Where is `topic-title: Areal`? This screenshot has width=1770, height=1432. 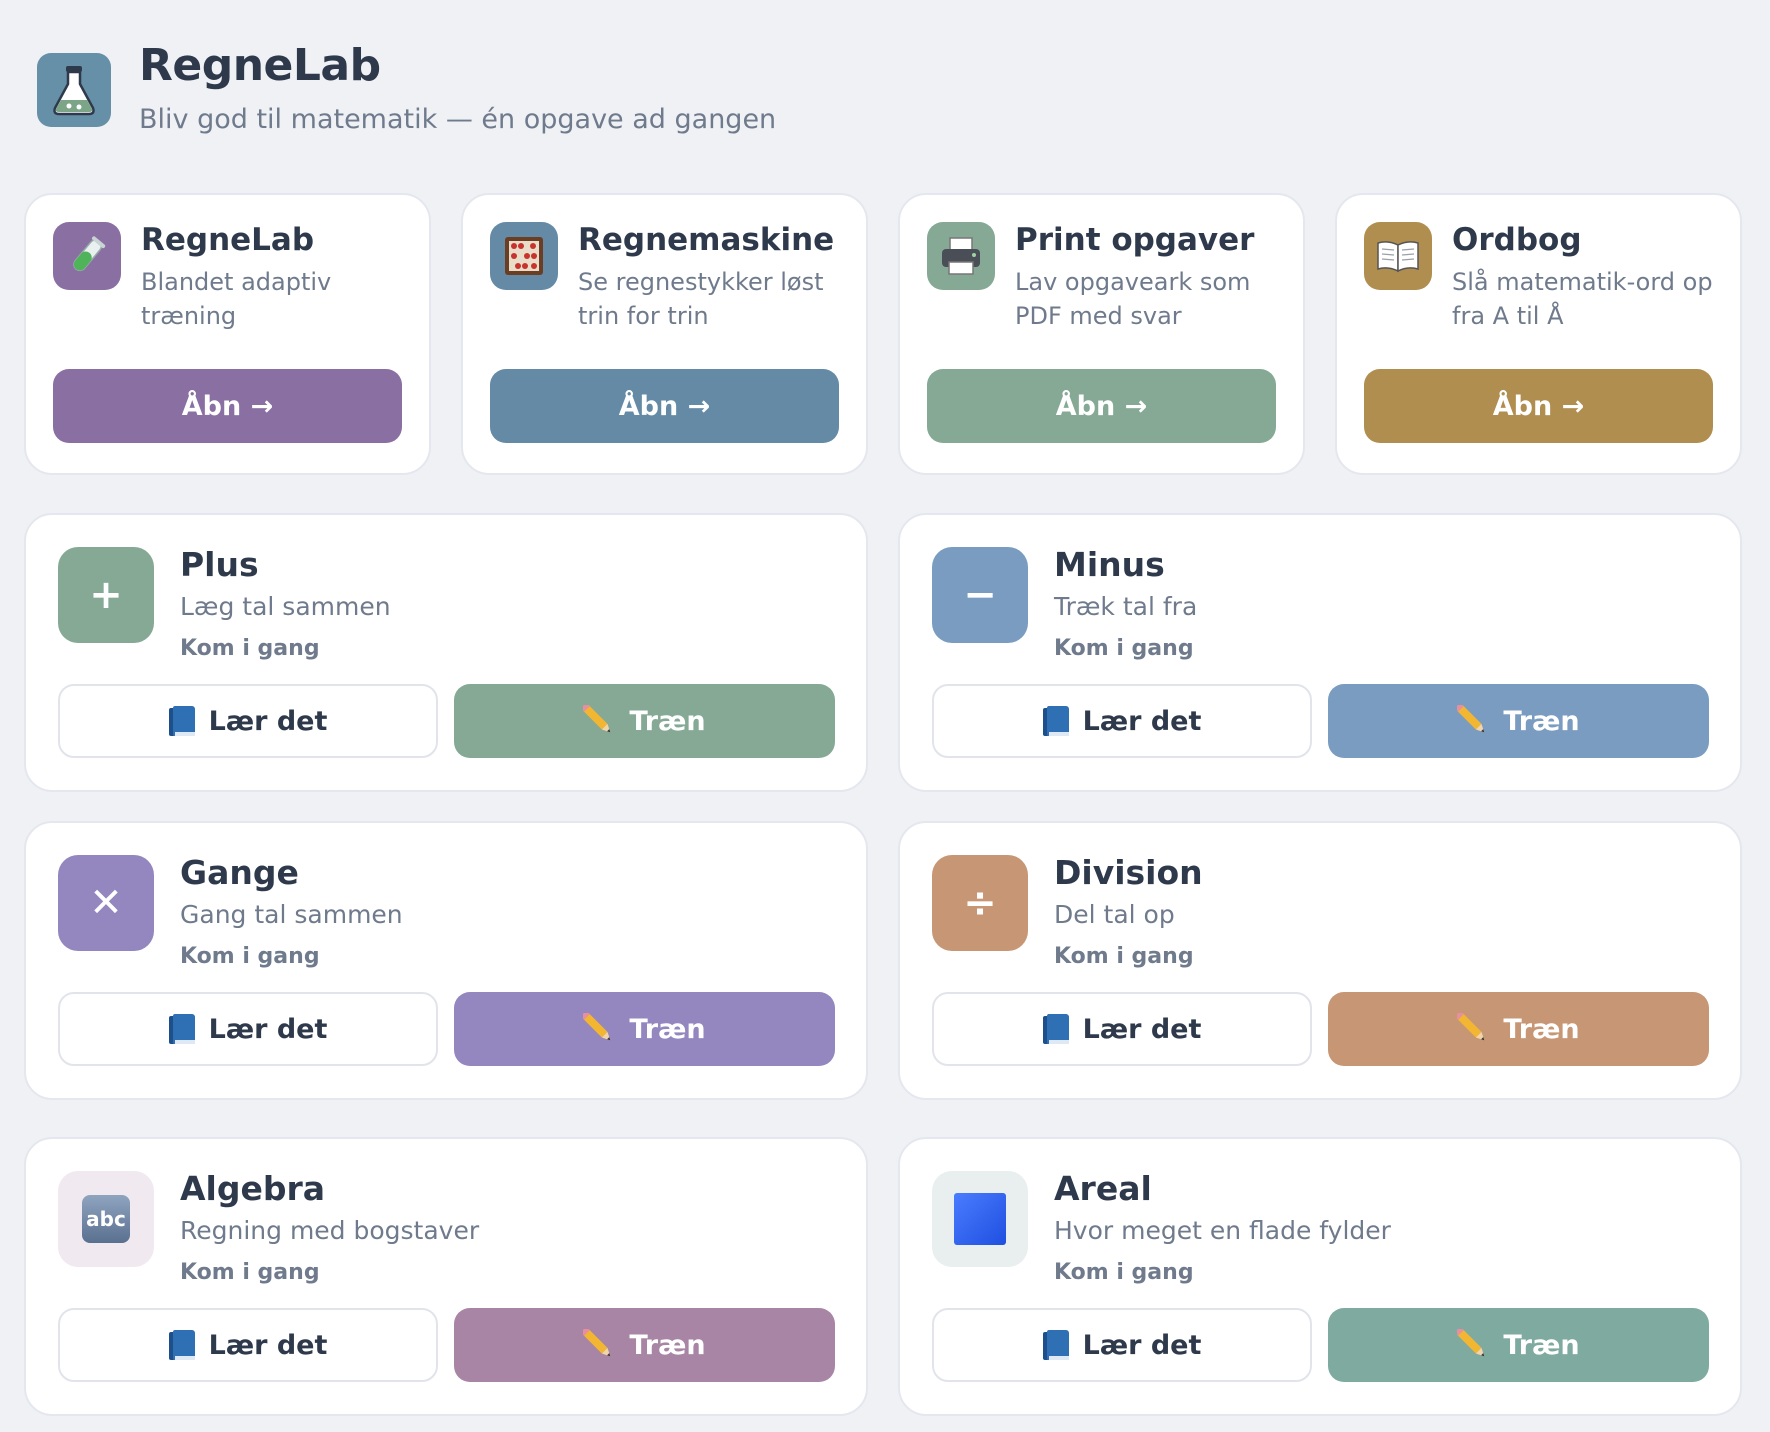
topic-title: Areal is located at coordinates (1103, 1188).